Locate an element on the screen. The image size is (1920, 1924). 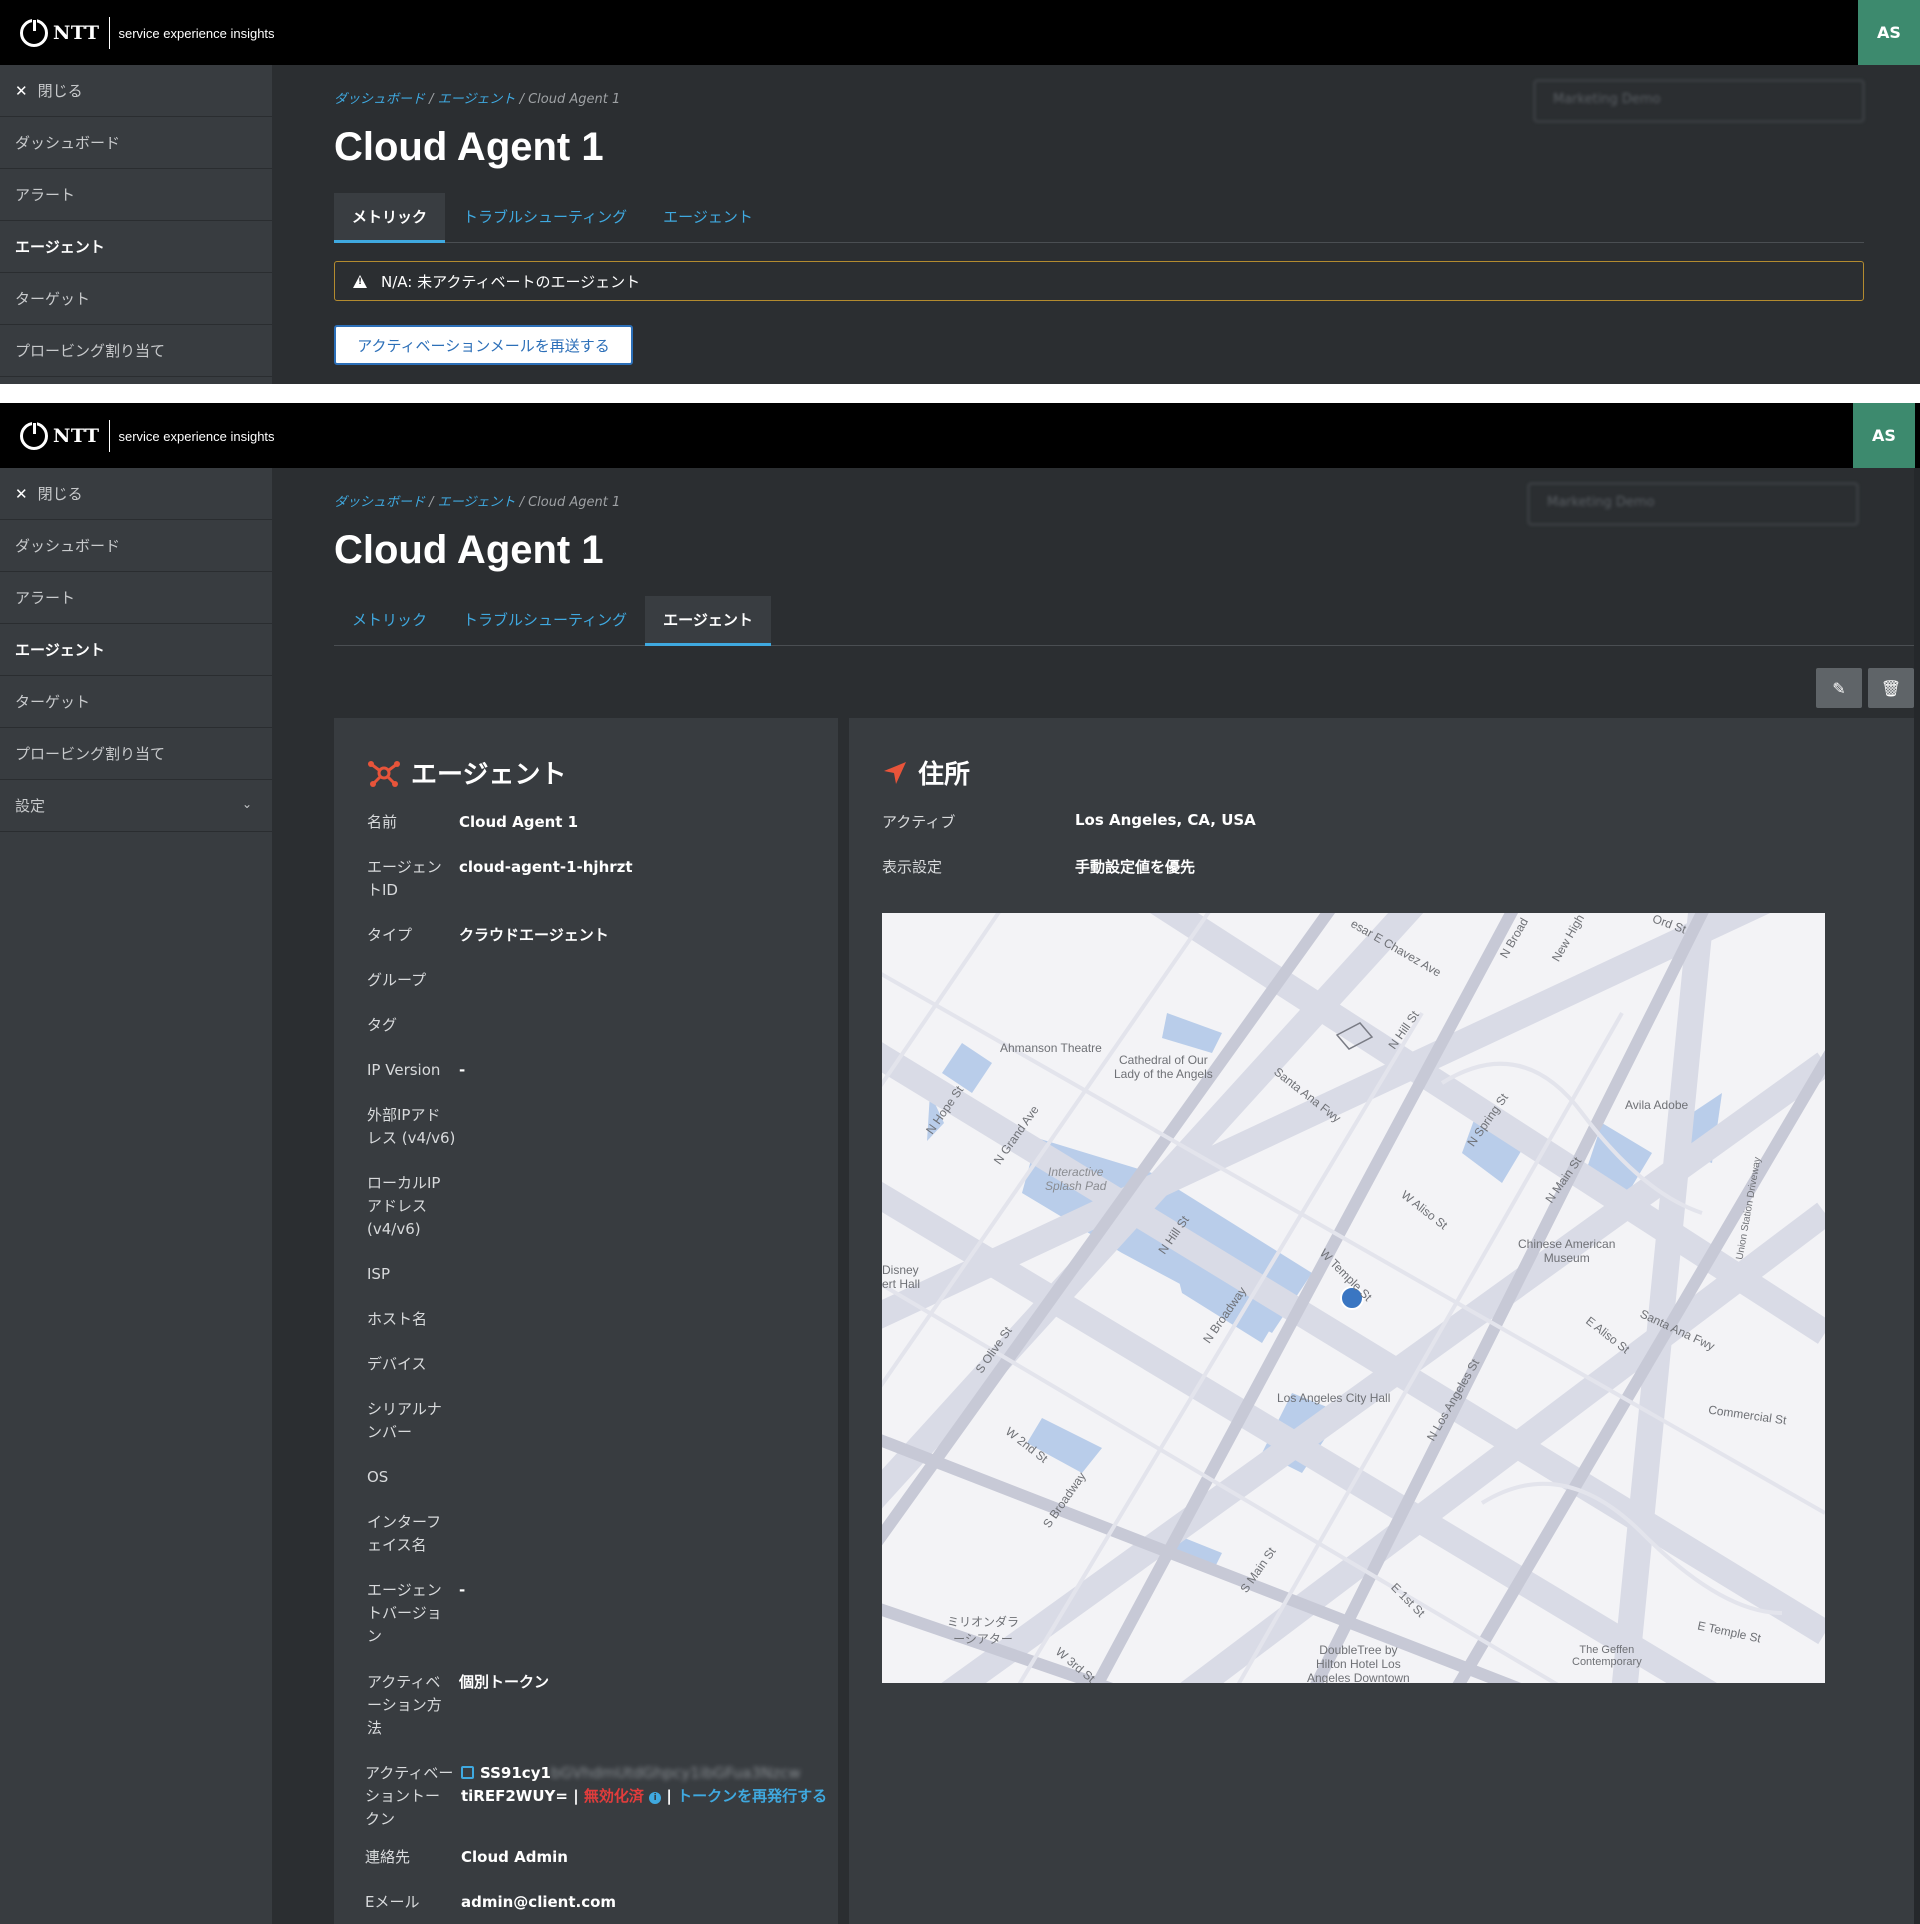
breadcrumb-current: Cloud Agent 1 is located at coordinates (574, 502).